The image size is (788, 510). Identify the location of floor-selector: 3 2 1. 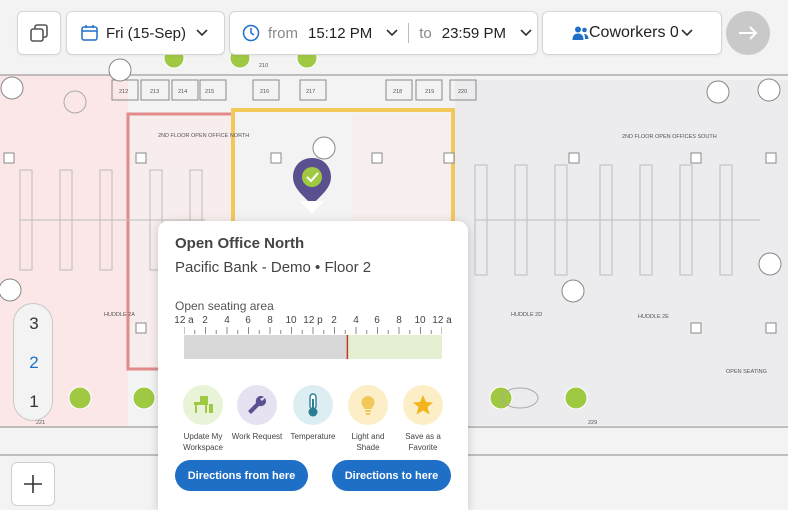
(33, 362).